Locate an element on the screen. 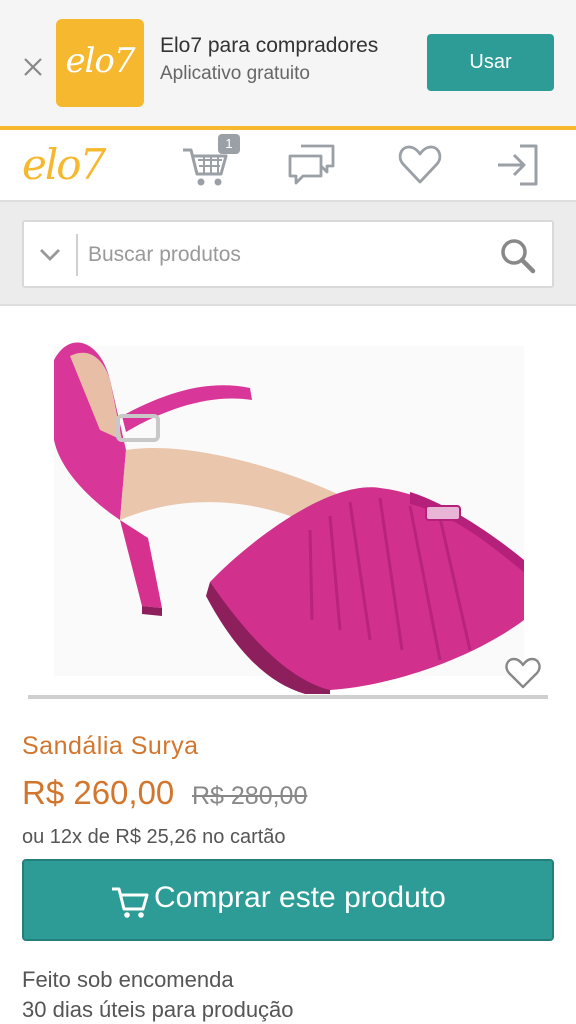 The width and height of the screenshot is (576, 1024). cart-count-badge: 1 is located at coordinates (229, 144).